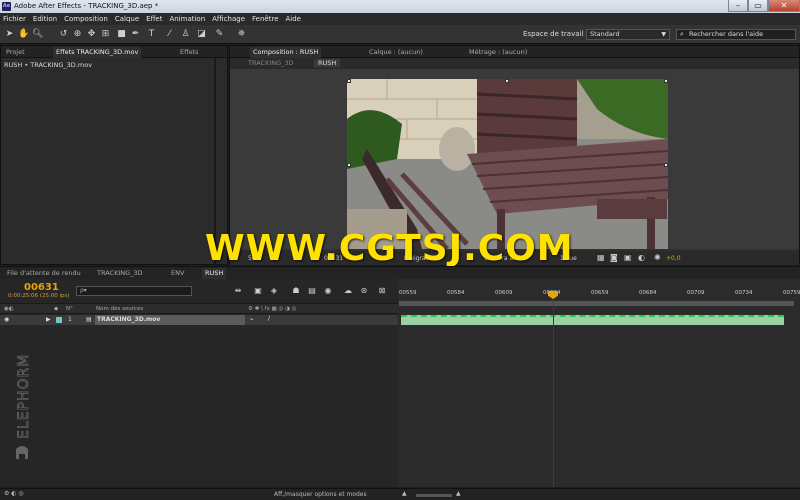 The width and height of the screenshot is (800, 500). I want to click on tab-timeline-env: ENV, so click(177, 273).